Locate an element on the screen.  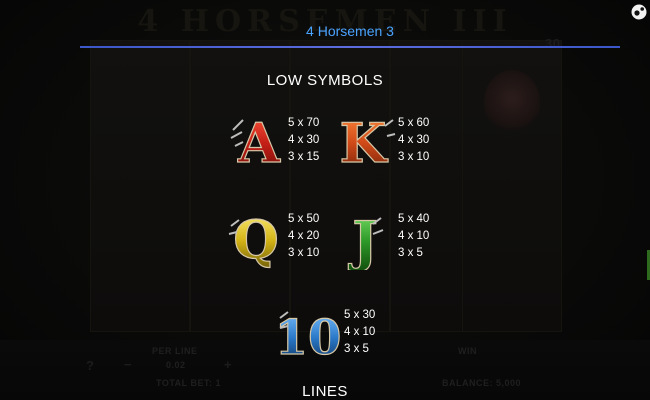
symbol-j-payouts: 5 x 40 4 x 10 3 x 5 is located at coordinates (413, 236).